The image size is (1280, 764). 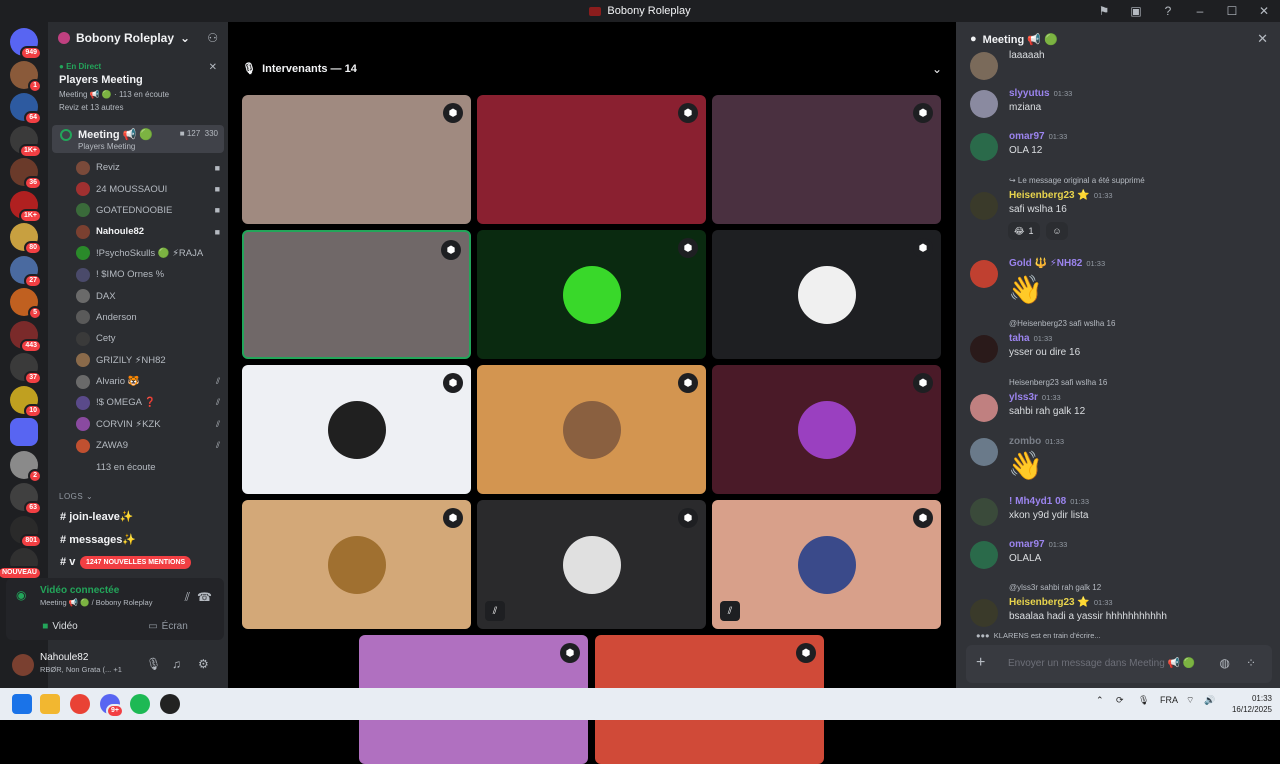 I want to click on voice-user: 113 en écoute, so click(x=151, y=466).